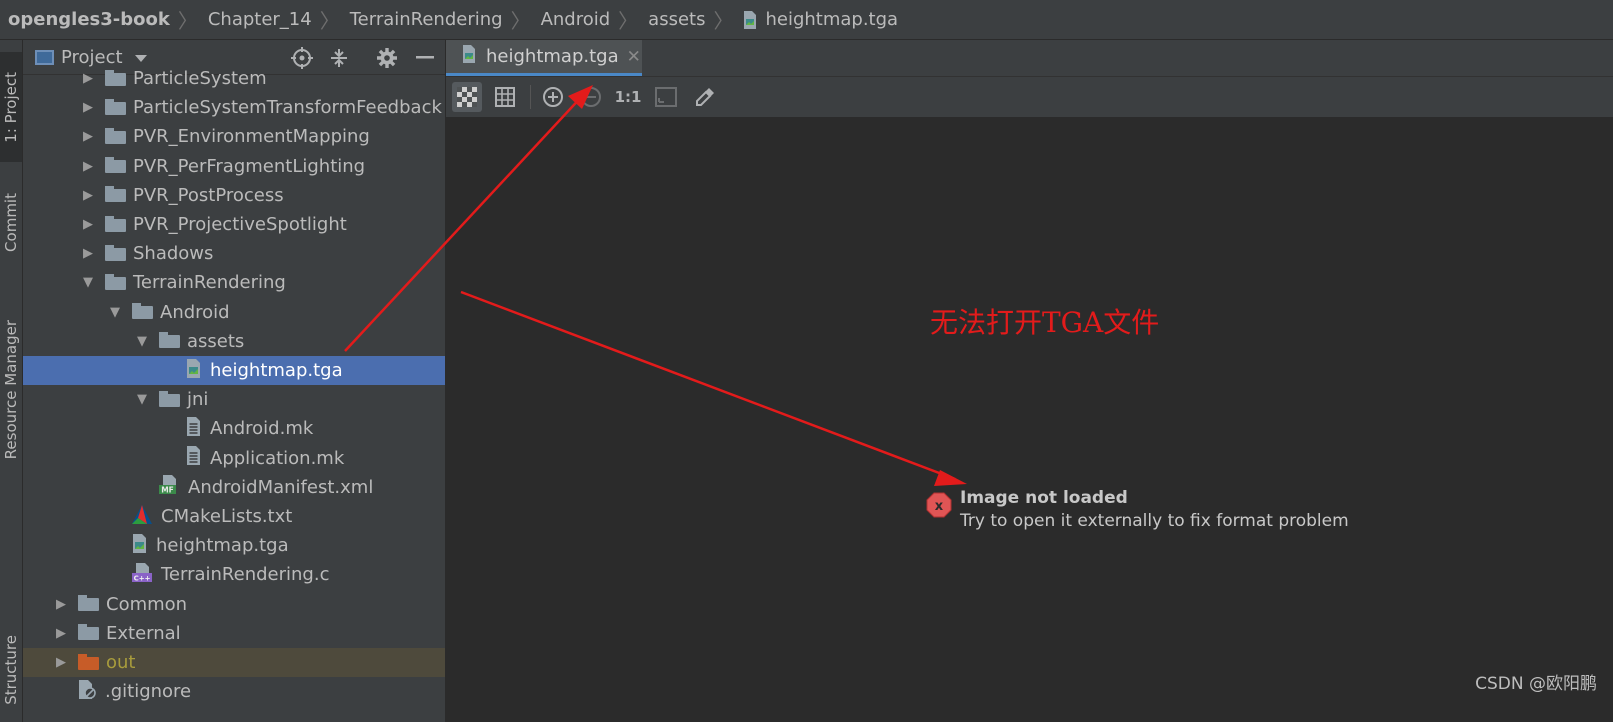  I want to click on tab-heightmap-tga: heightmap.tga ✕, so click(544, 58).